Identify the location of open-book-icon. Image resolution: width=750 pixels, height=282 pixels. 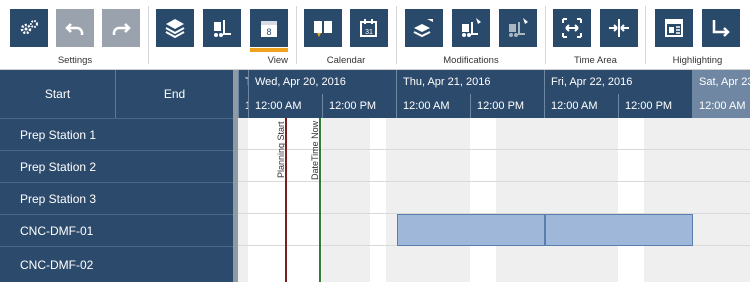
(323, 29).